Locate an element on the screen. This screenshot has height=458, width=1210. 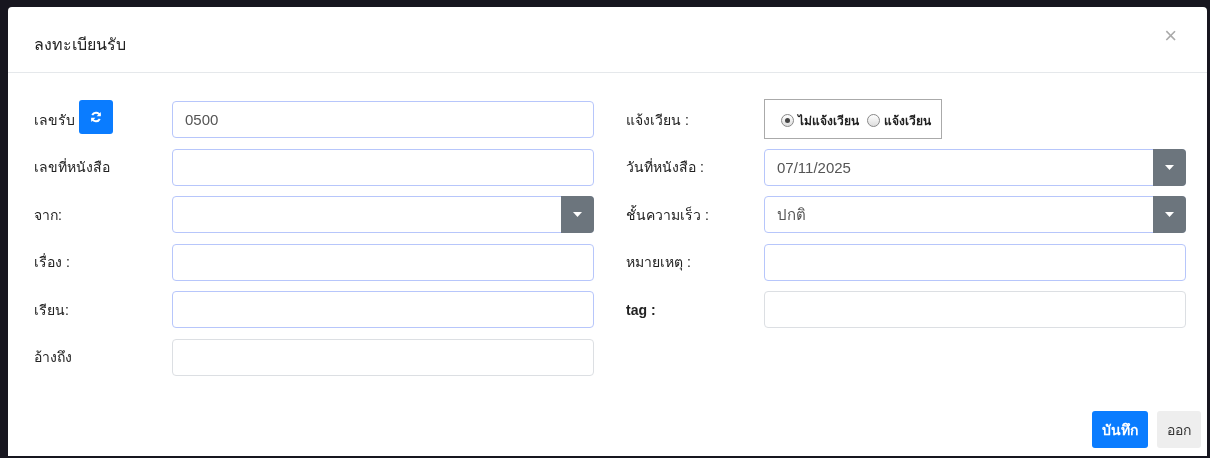
dropdown-field is located at coordinates (383, 214).